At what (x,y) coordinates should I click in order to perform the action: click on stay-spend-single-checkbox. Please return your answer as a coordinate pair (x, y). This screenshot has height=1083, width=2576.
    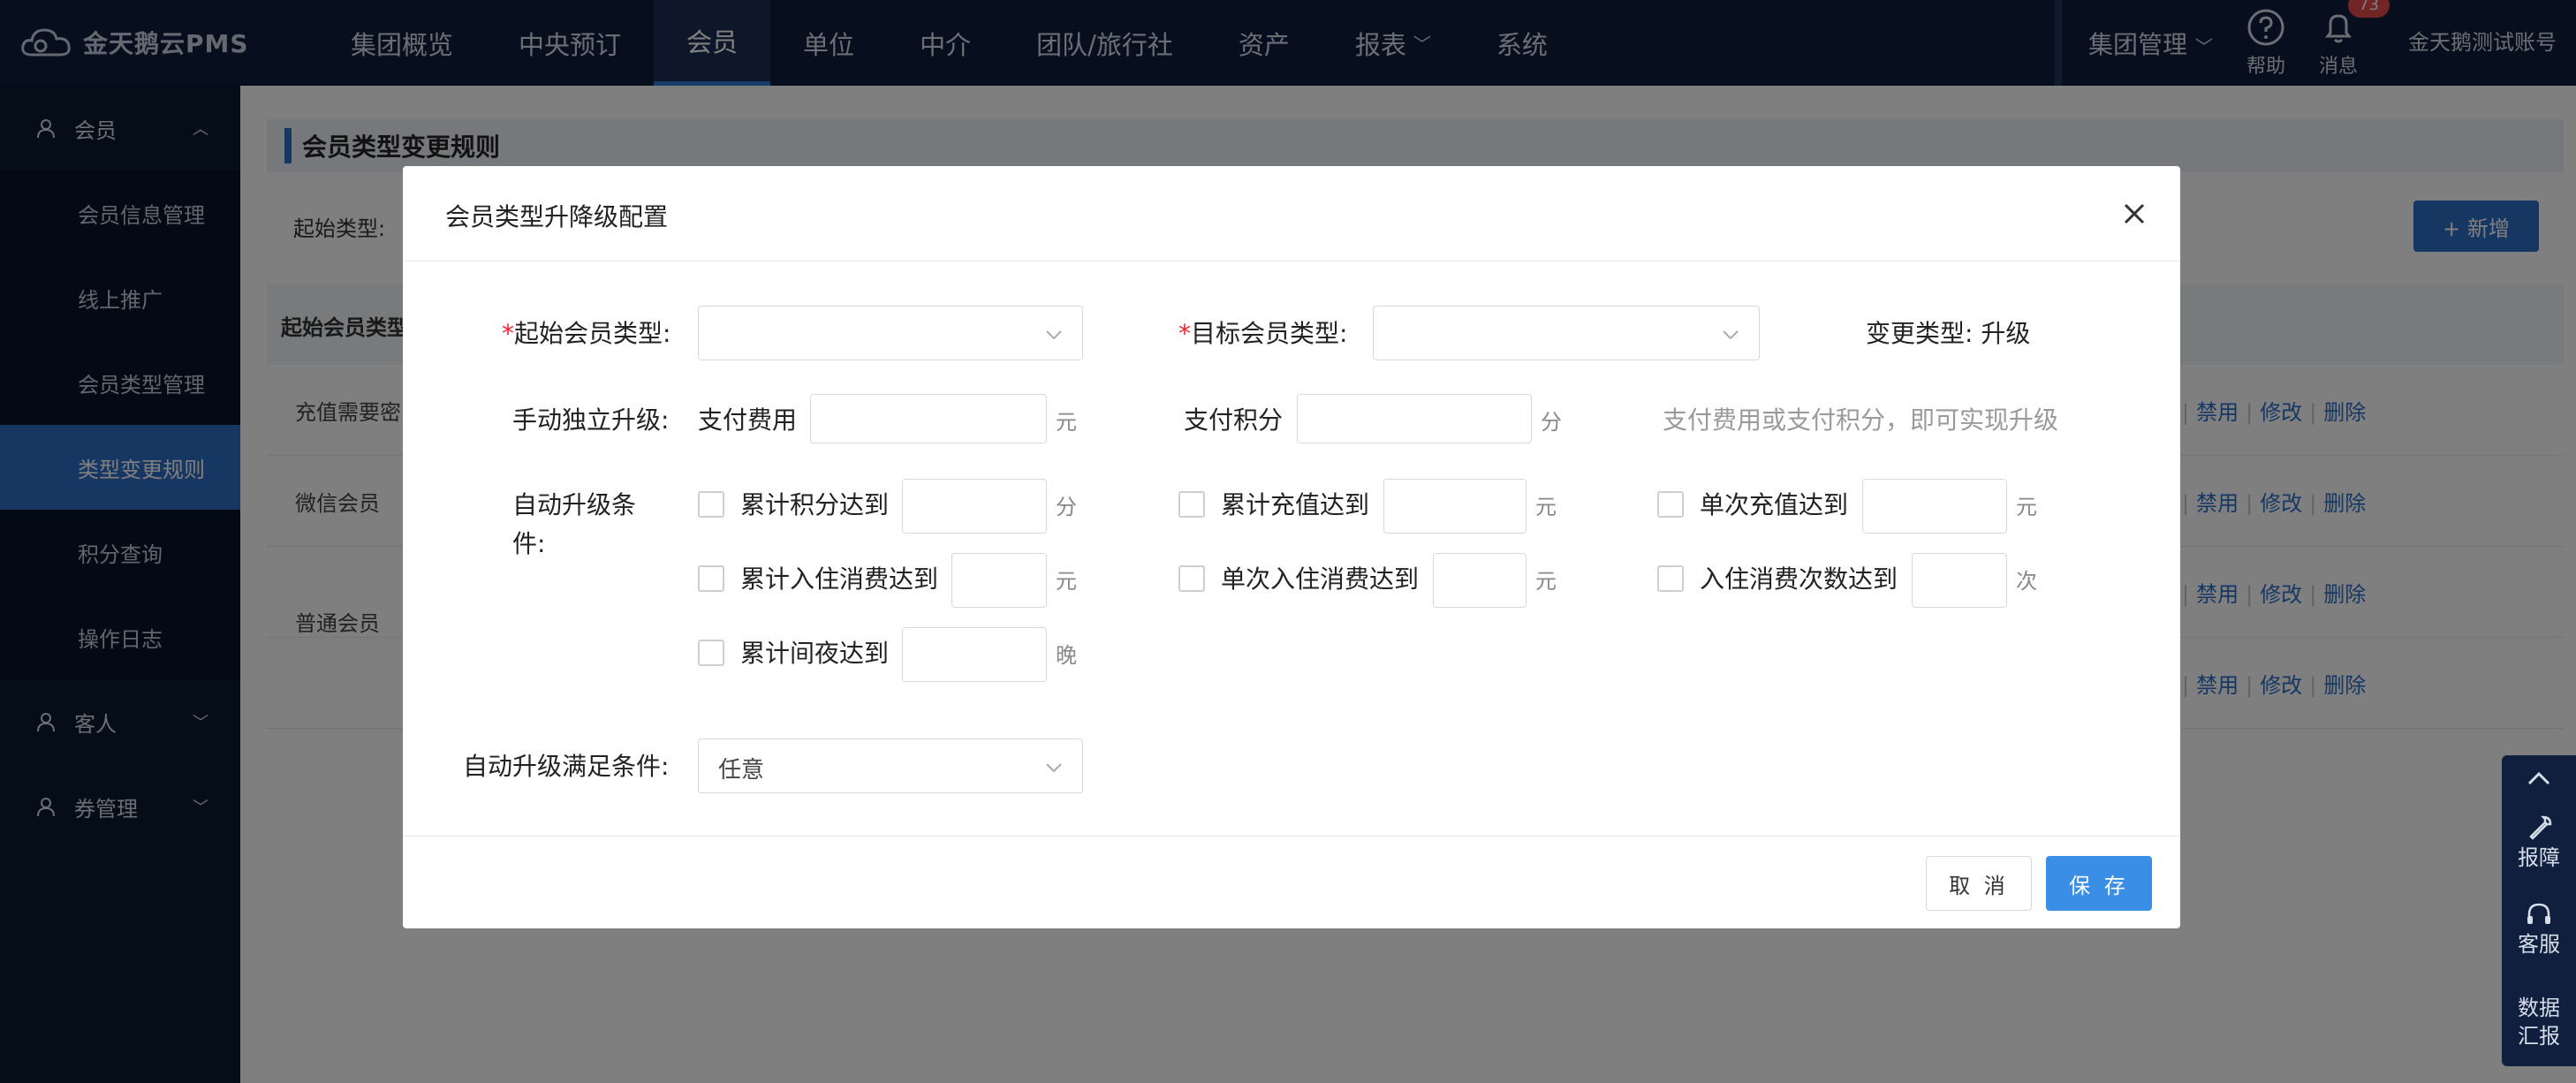
    Looking at the image, I should click on (1191, 579).